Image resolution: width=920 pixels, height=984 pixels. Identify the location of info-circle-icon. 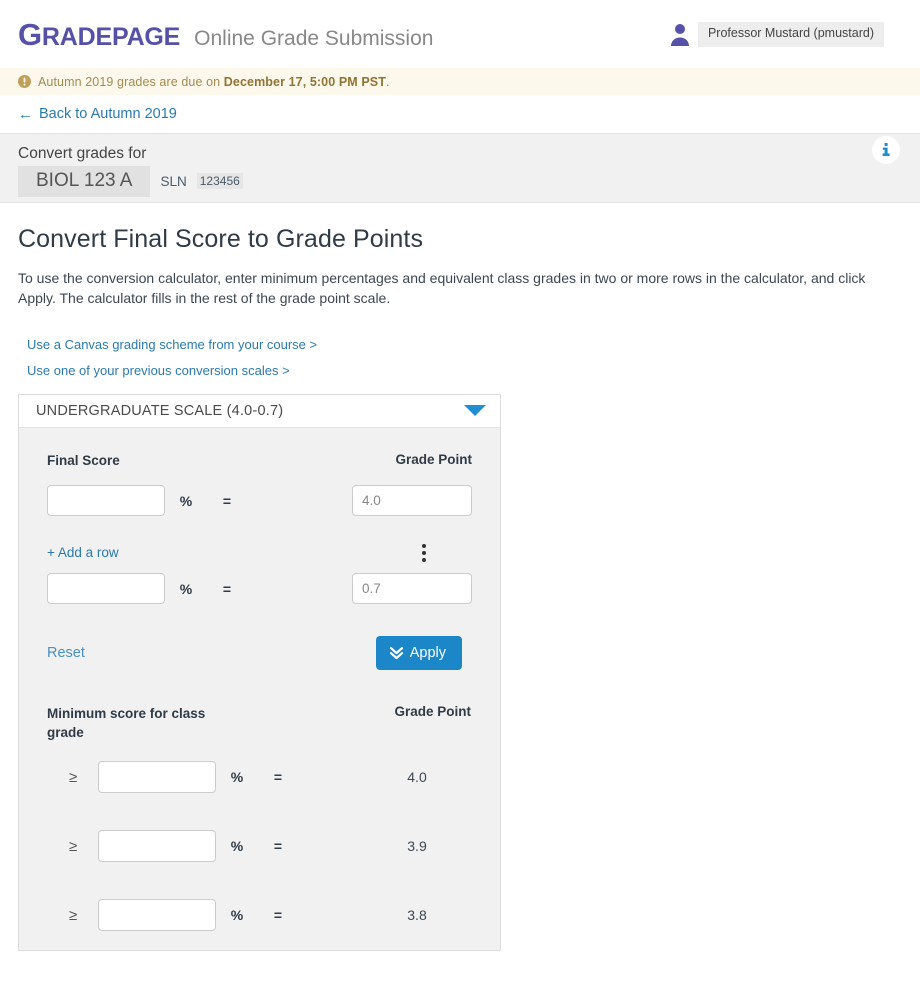
(886, 150).